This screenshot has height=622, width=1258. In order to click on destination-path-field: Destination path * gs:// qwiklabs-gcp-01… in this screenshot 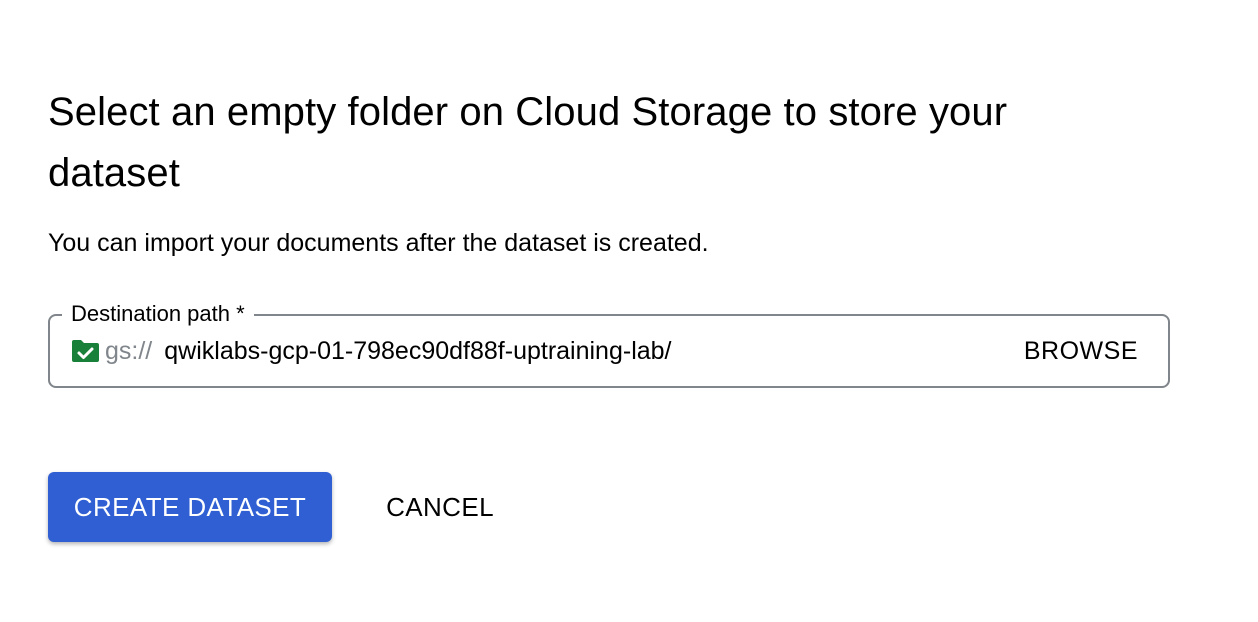, I will do `click(609, 343)`.